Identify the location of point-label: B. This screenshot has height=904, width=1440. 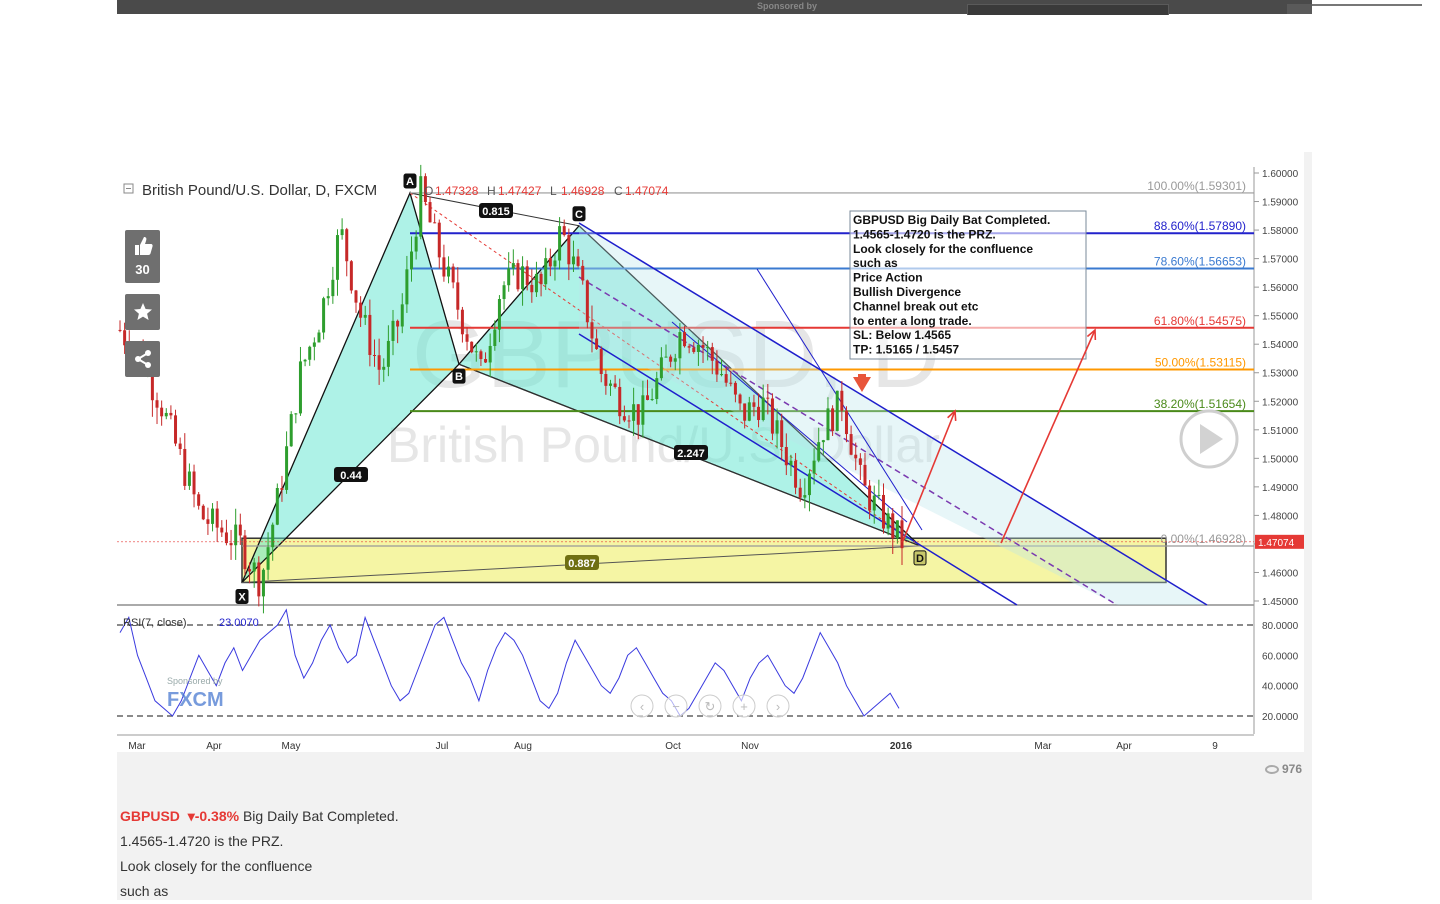
(459, 377).